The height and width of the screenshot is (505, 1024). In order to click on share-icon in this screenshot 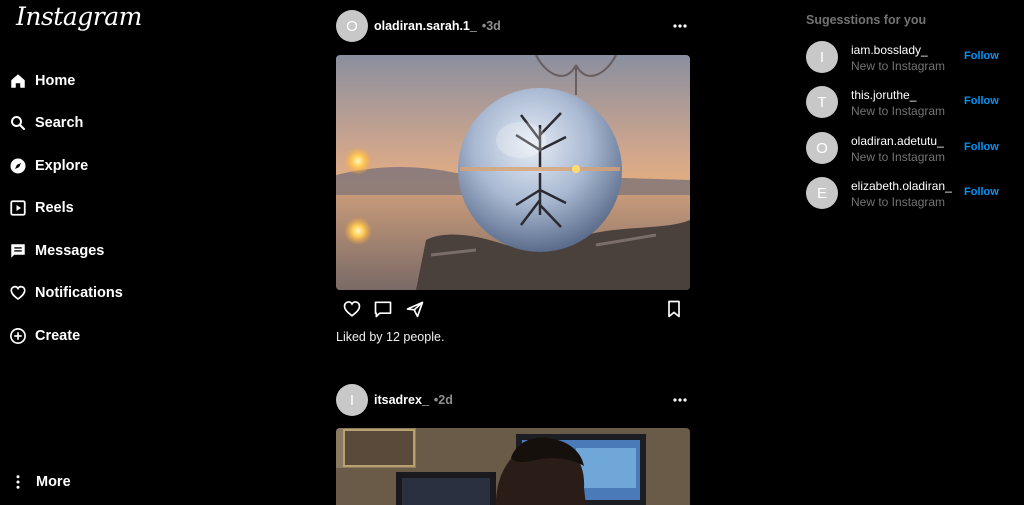, I will do `click(415, 309)`.